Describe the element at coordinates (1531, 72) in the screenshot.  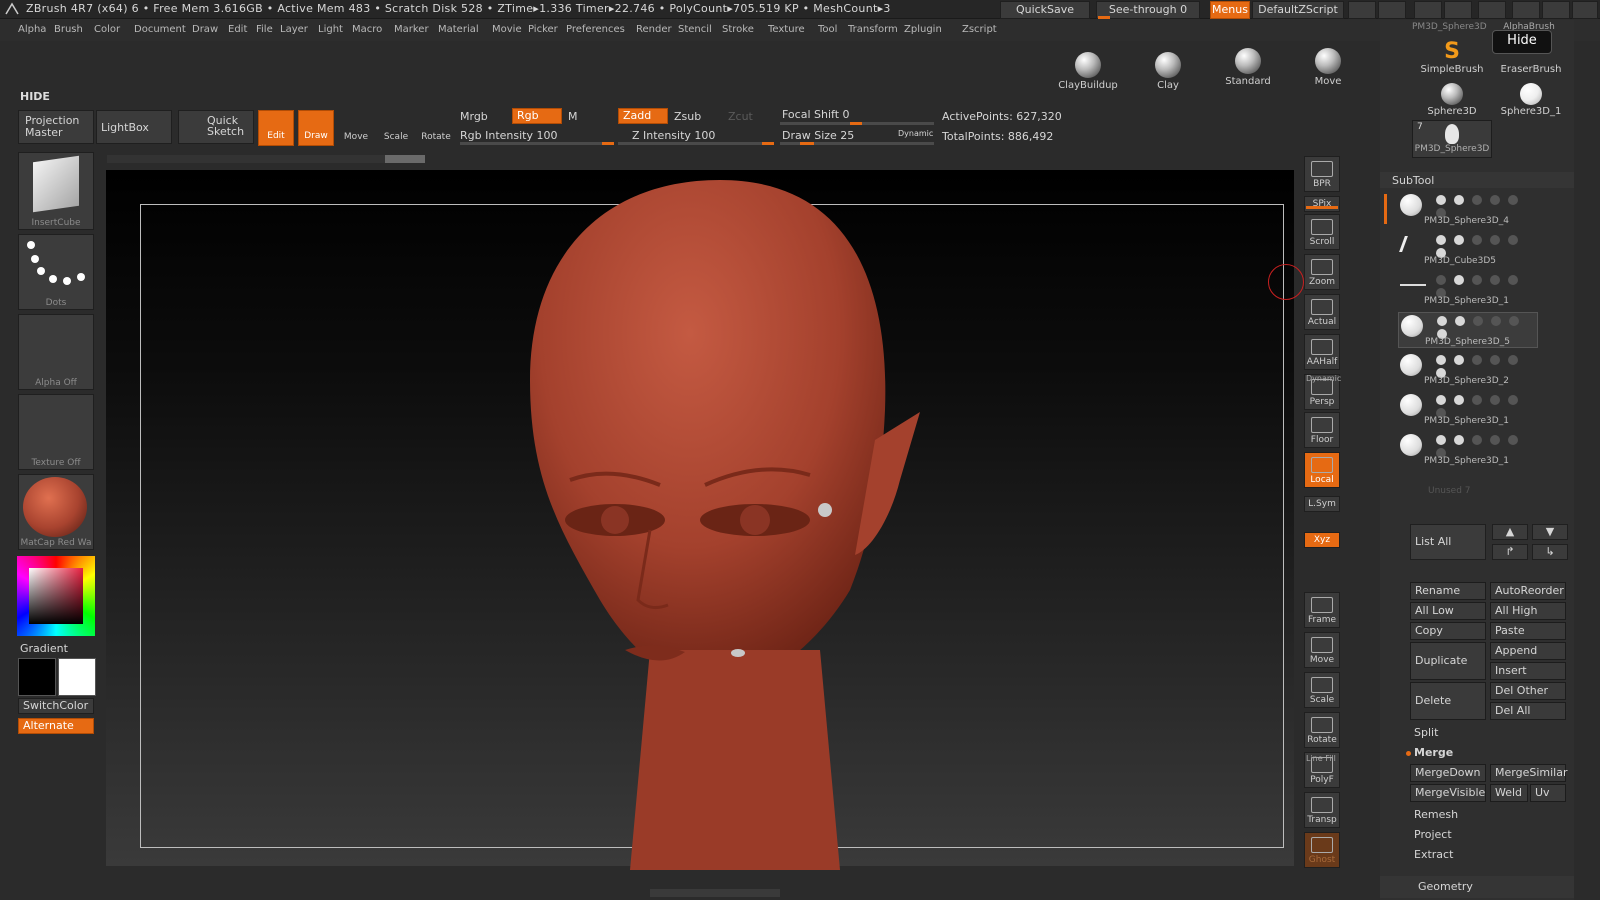
I see `eraserbrush-thumb: EraserBrush` at that location.